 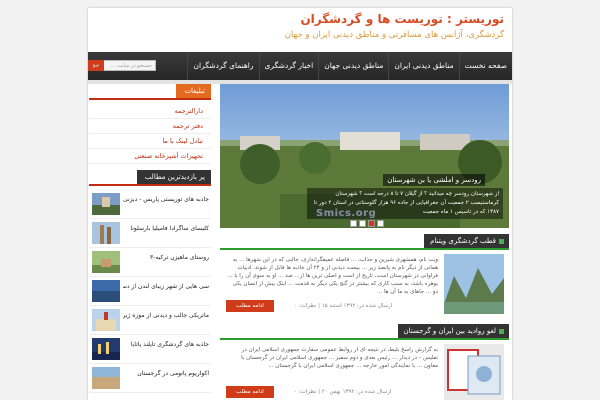 What do you see at coordinates (423, 66) in the screenshot?
I see `nav-item-iran: مناطق دیدنی ایران` at bounding box center [423, 66].